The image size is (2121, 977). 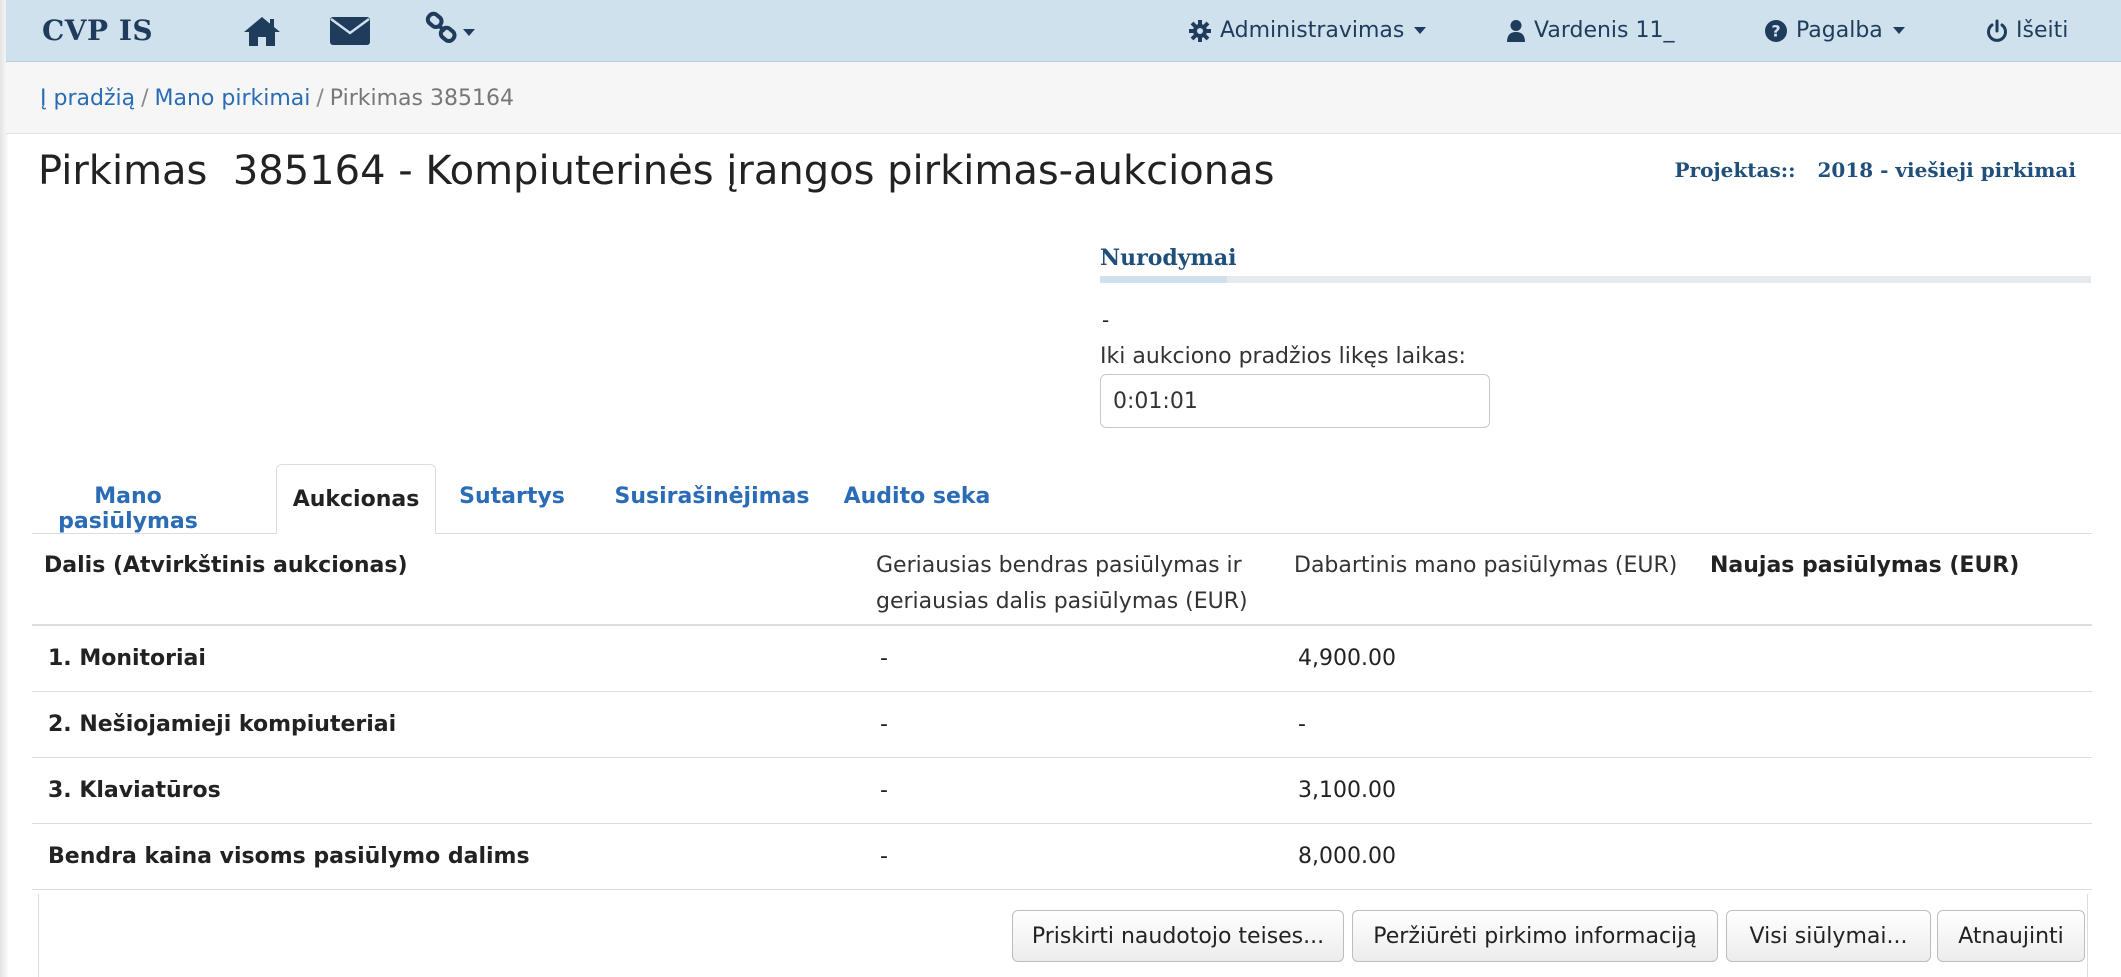 I want to click on project-info: Projektas:: 2018 - viešieji pirkimai, so click(x=1875, y=170).